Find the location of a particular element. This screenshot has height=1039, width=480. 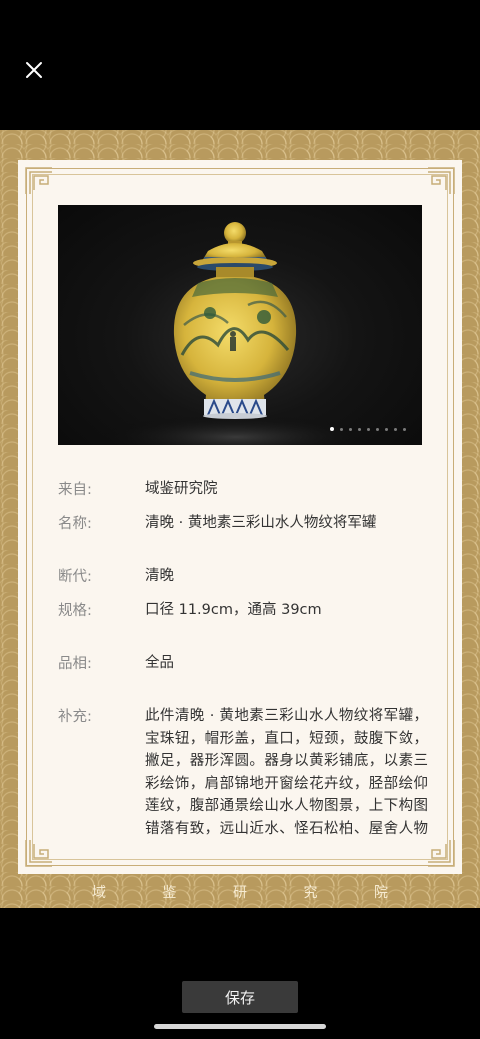

home-indicator is located at coordinates (240, 1026).